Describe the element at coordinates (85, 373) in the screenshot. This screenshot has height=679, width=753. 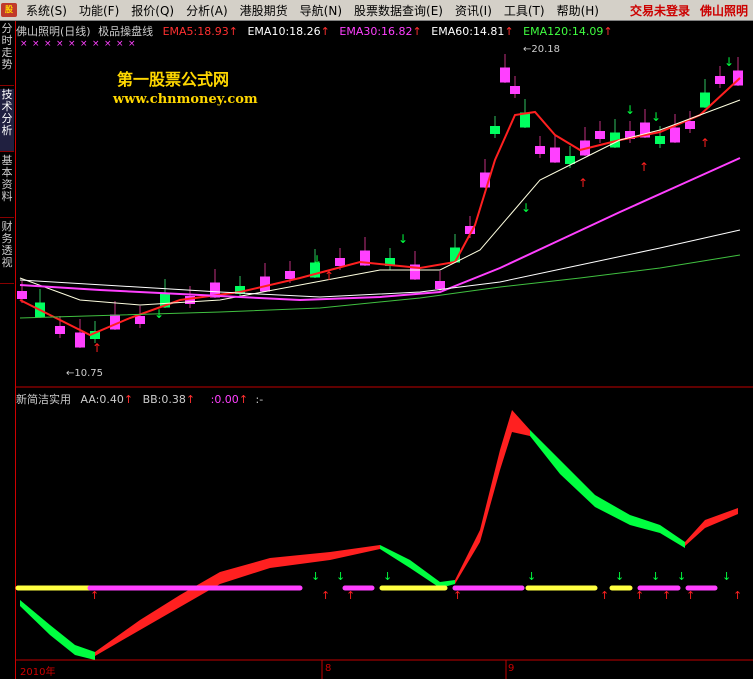
I see `low-price-label: ←10.75` at that location.